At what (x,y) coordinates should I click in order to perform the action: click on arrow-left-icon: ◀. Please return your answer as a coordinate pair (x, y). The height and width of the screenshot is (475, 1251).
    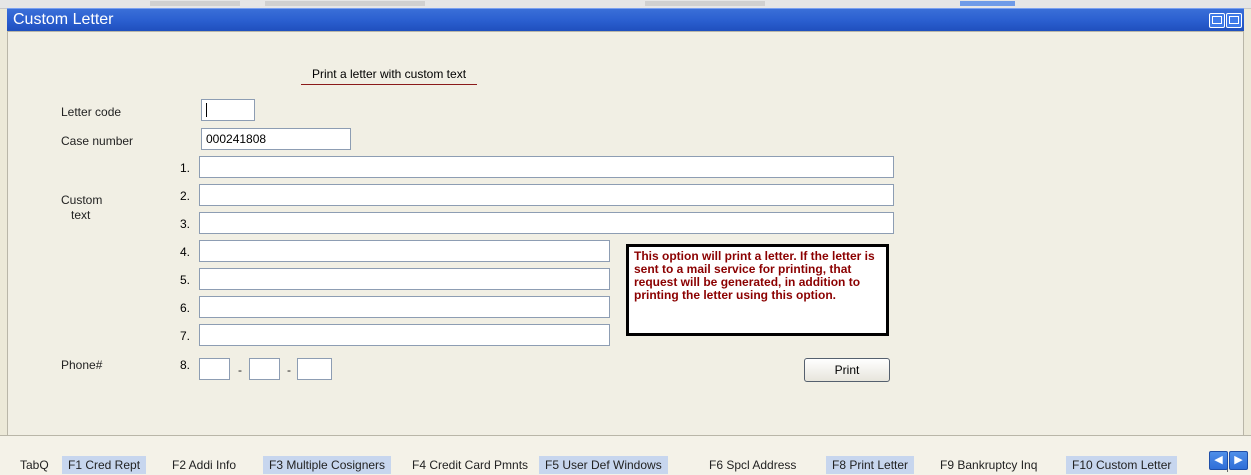
    Looking at the image, I should click on (1218, 460).